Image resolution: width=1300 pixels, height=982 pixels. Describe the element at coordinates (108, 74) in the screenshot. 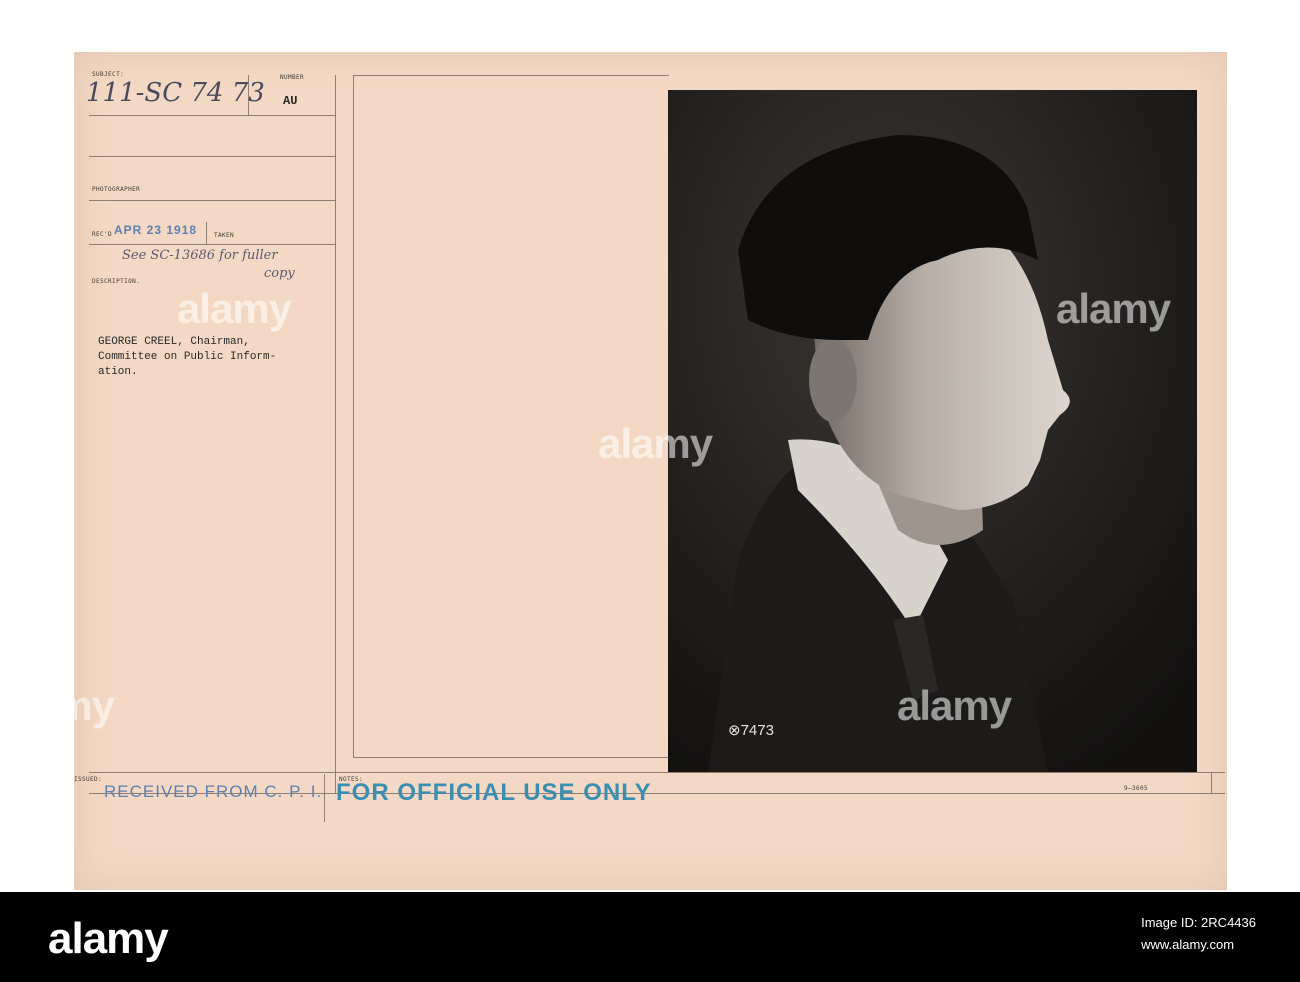

I see `subject-label: SUBJECT:` at that location.